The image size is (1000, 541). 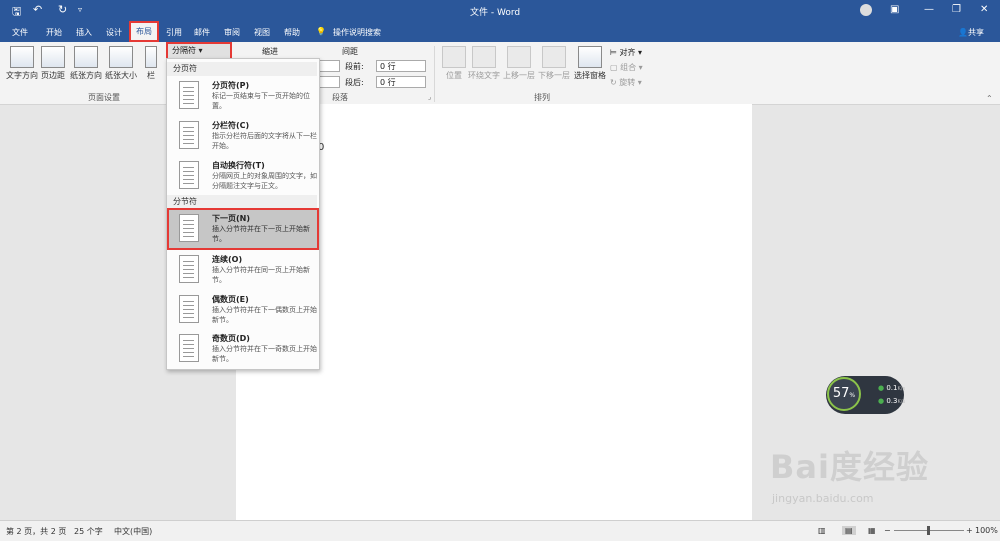 What do you see at coordinates (243, 349) in the screenshot?
I see `menu-item-odd-page: 奇数页(D) 插入分节符并在下一奇数页上开始新节。` at bounding box center [243, 349].